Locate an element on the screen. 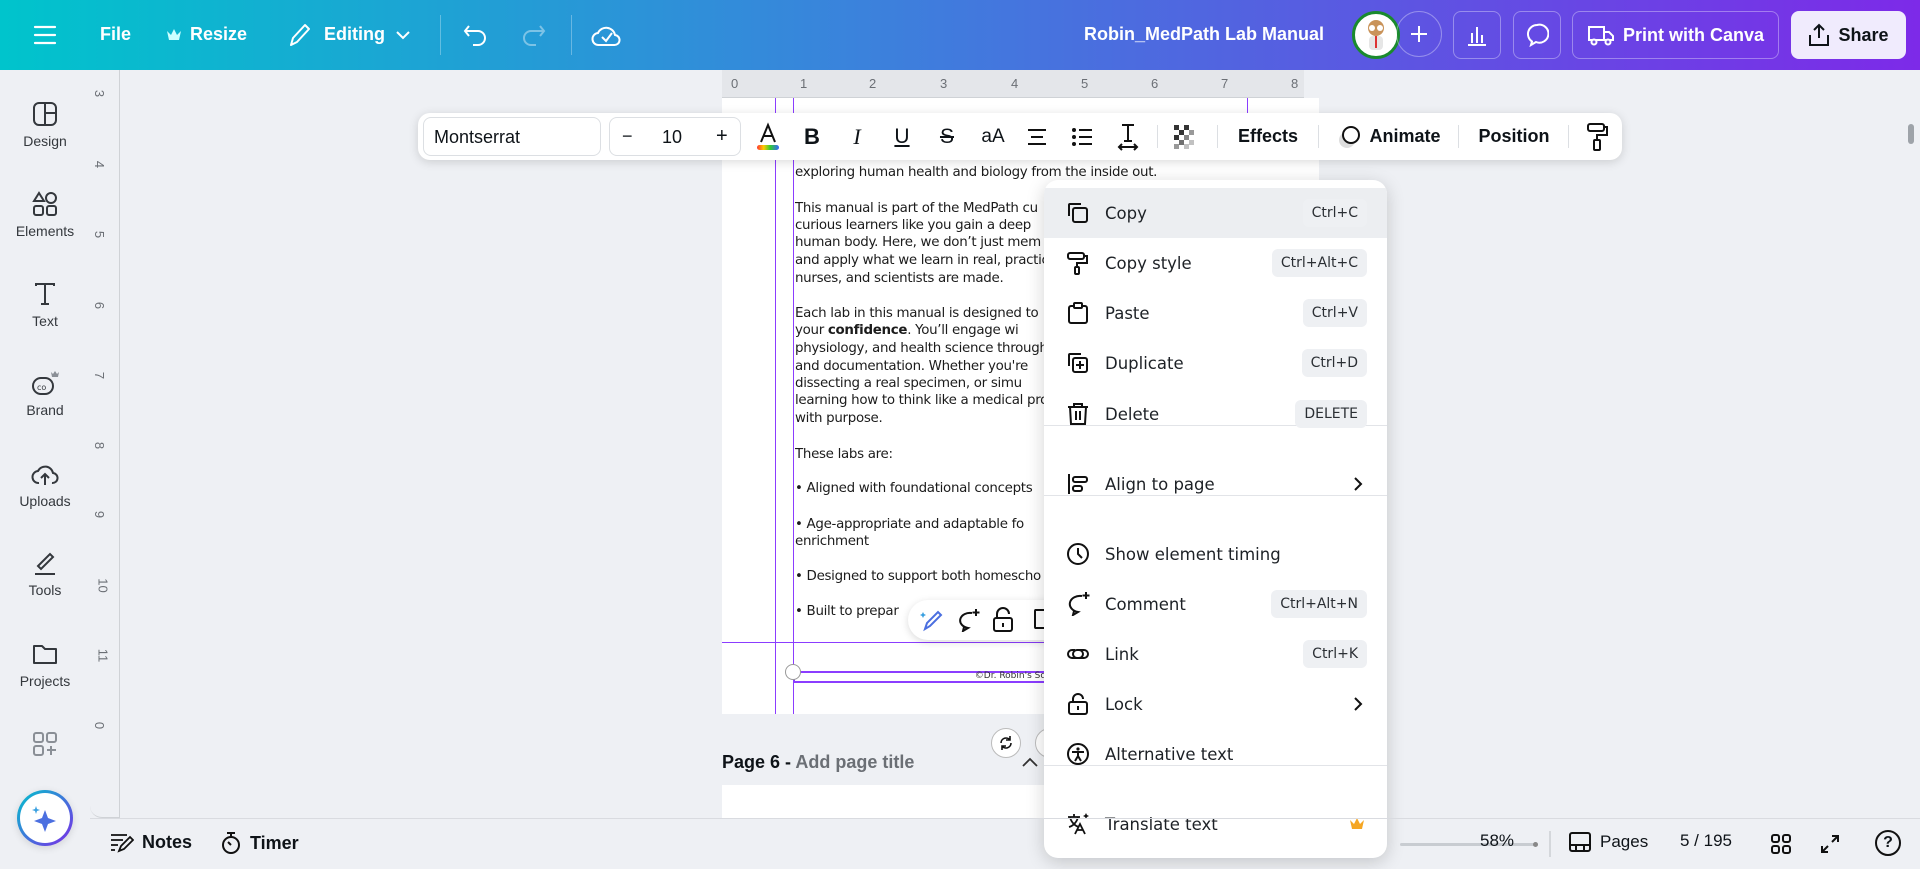 The width and height of the screenshot is (1920, 869). page-text-line: This manual is part of the MedPath cu is located at coordinates (916, 208).